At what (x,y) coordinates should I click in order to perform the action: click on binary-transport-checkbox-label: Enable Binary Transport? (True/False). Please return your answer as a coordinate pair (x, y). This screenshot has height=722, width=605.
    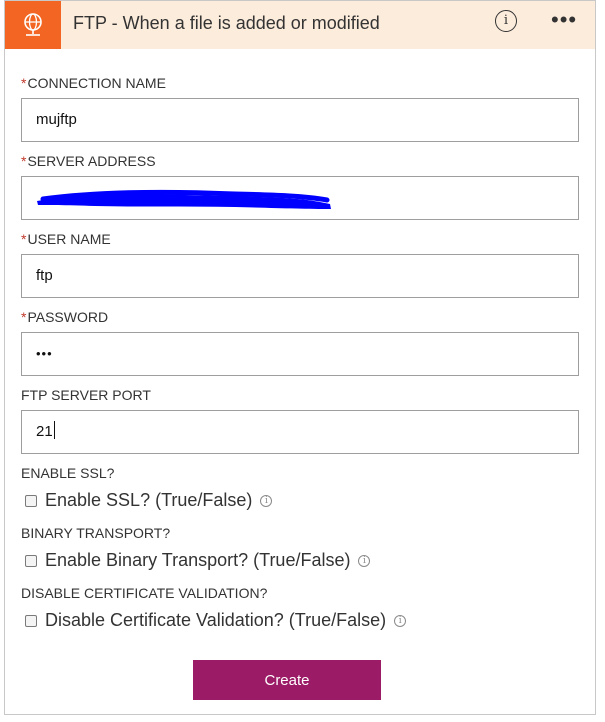
    Looking at the image, I should click on (197, 560).